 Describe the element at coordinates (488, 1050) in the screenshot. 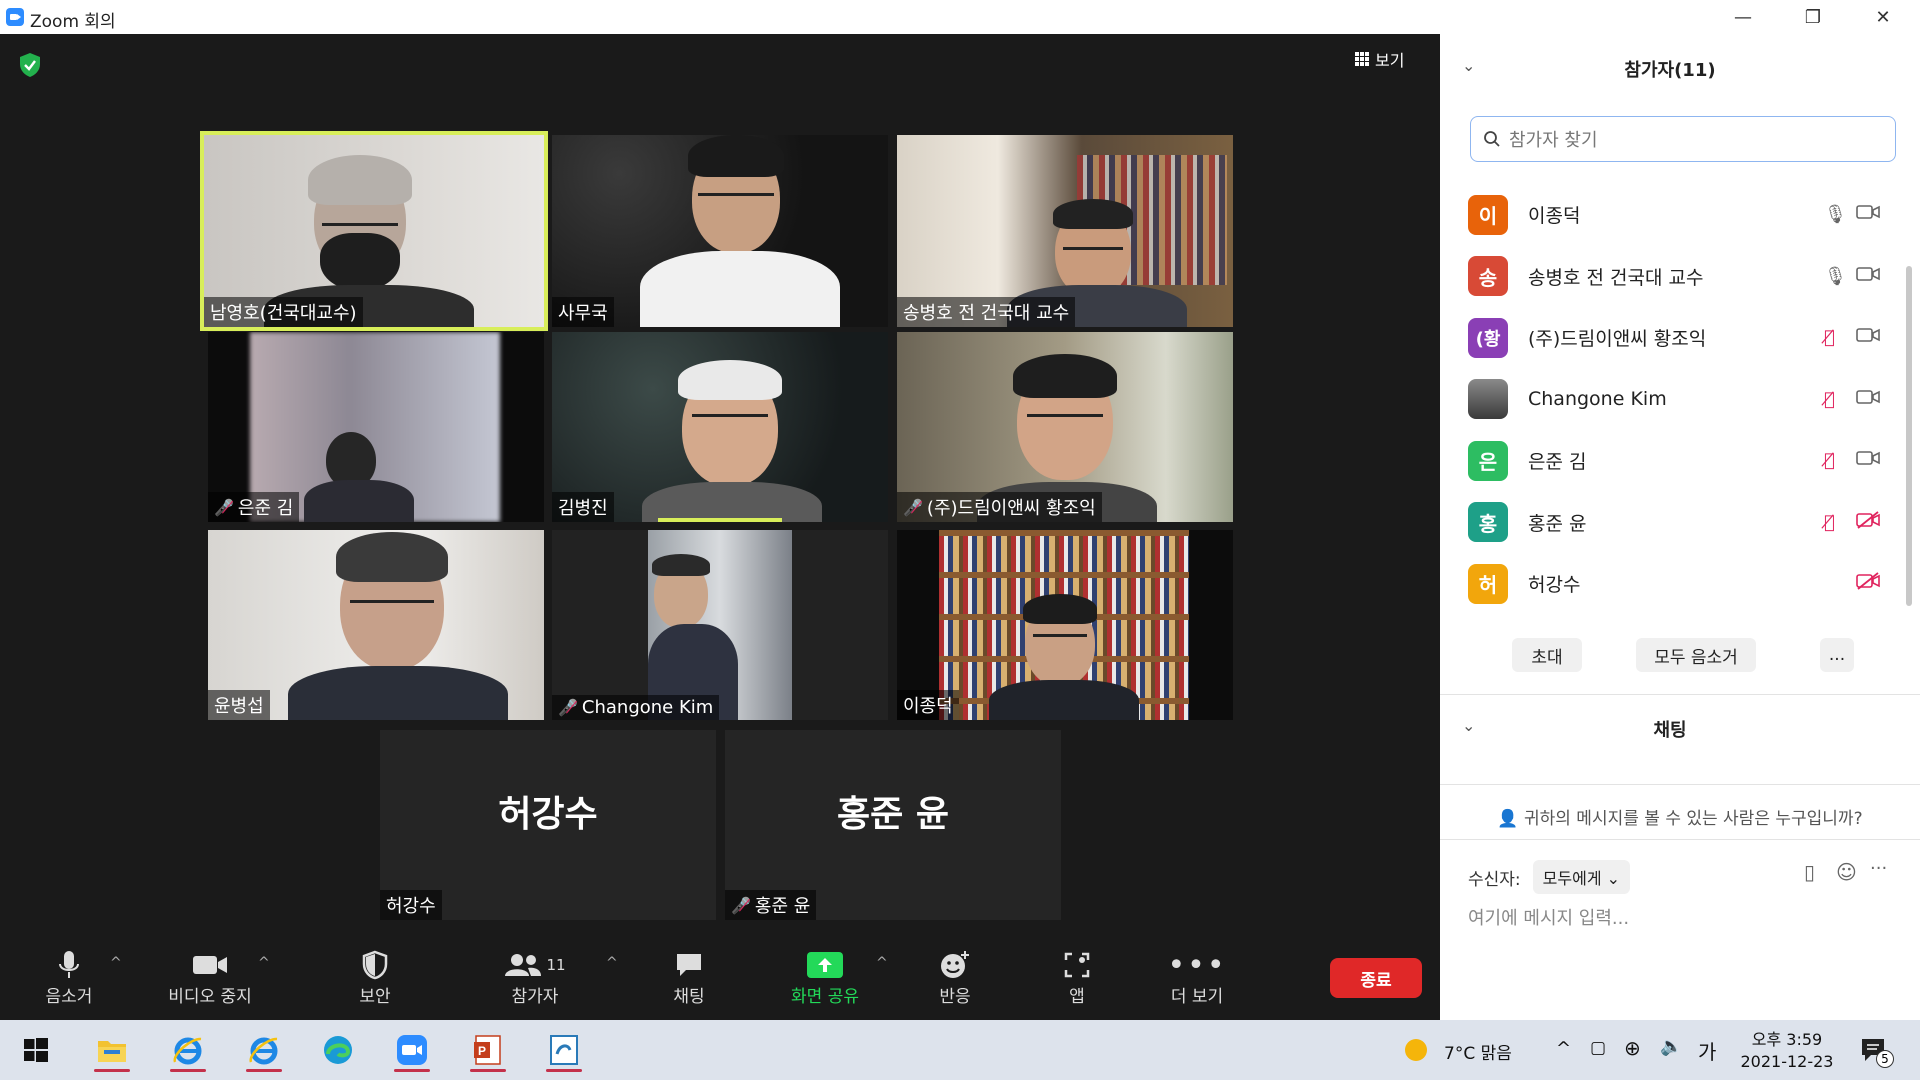

I see `powerpoint-icon: P` at that location.